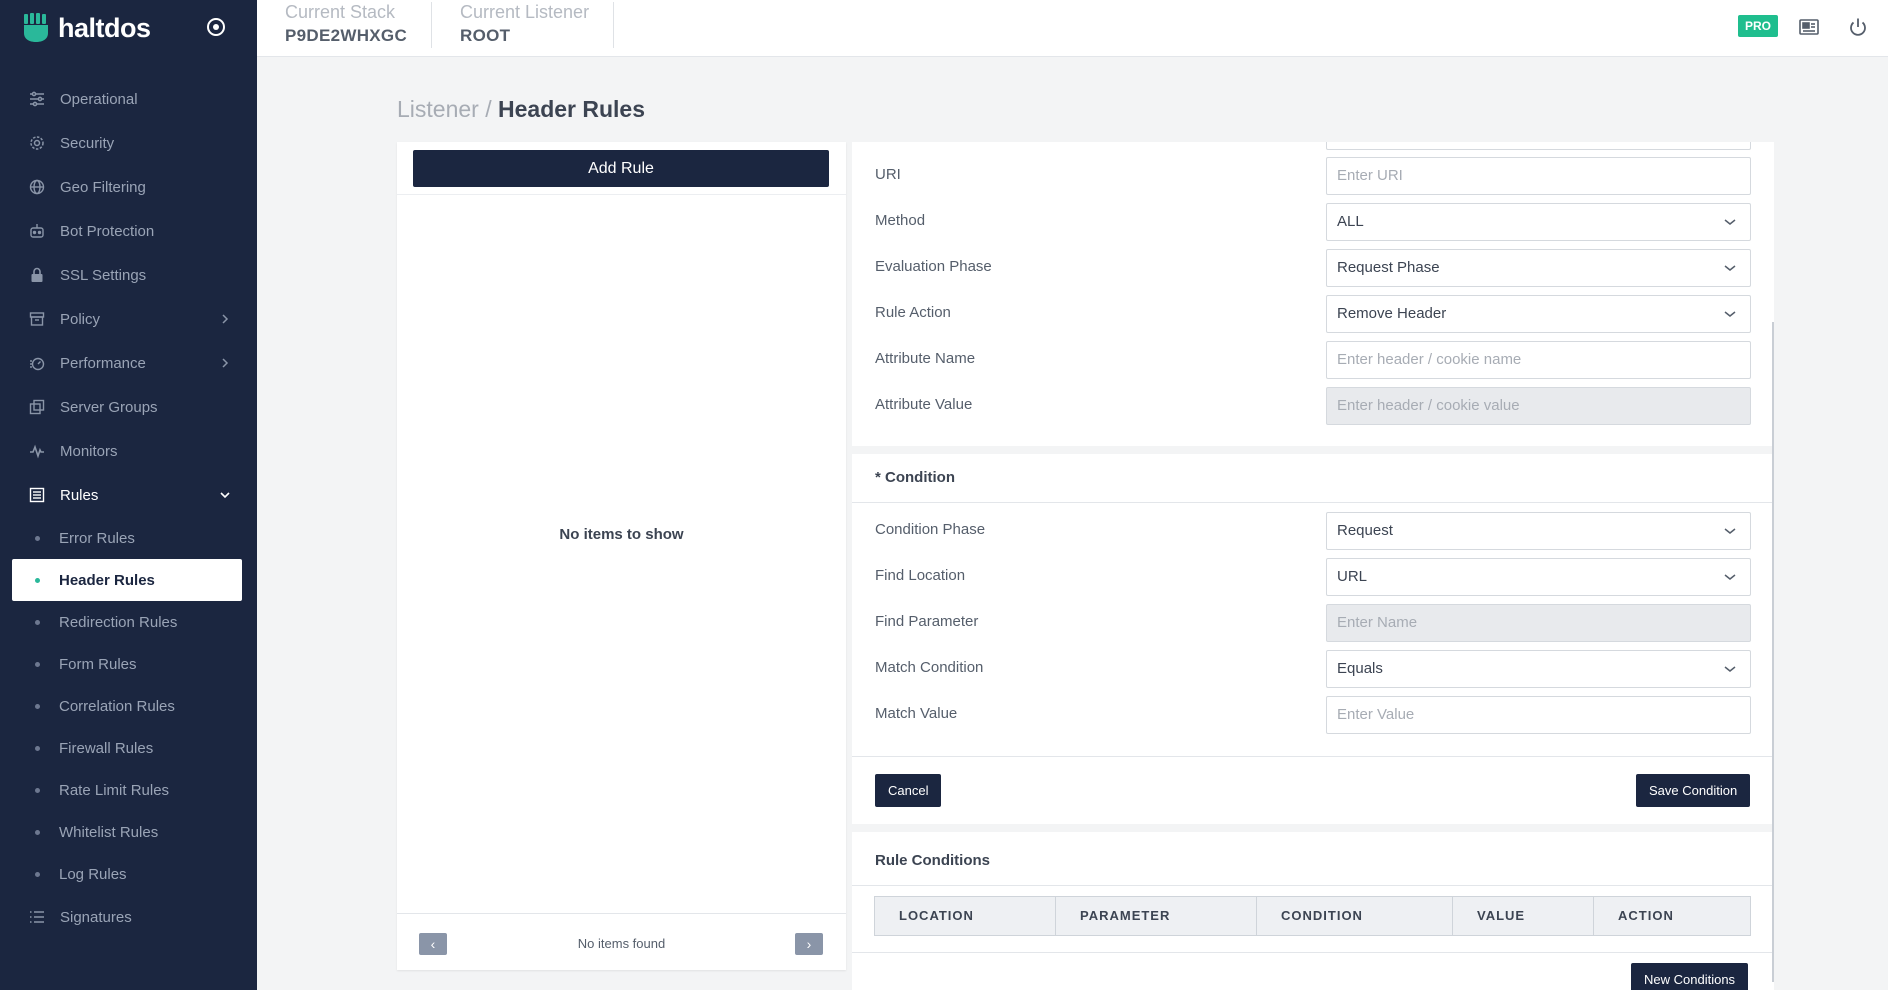 This screenshot has height=990, width=1888. What do you see at coordinates (128, 706) in the screenshot?
I see `sidebar-subitem-correlation-rules: Correlation Rules` at bounding box center [128, 706].